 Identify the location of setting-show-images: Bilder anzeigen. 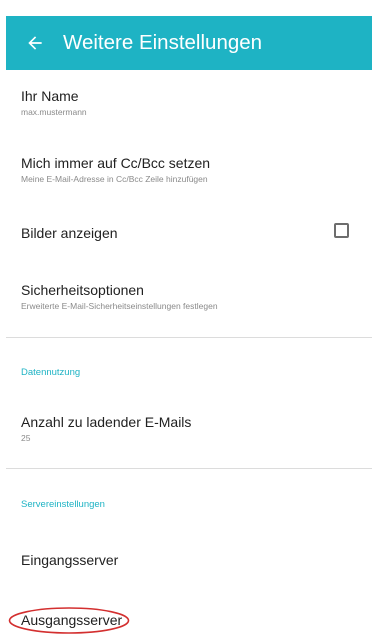
(186, 233).